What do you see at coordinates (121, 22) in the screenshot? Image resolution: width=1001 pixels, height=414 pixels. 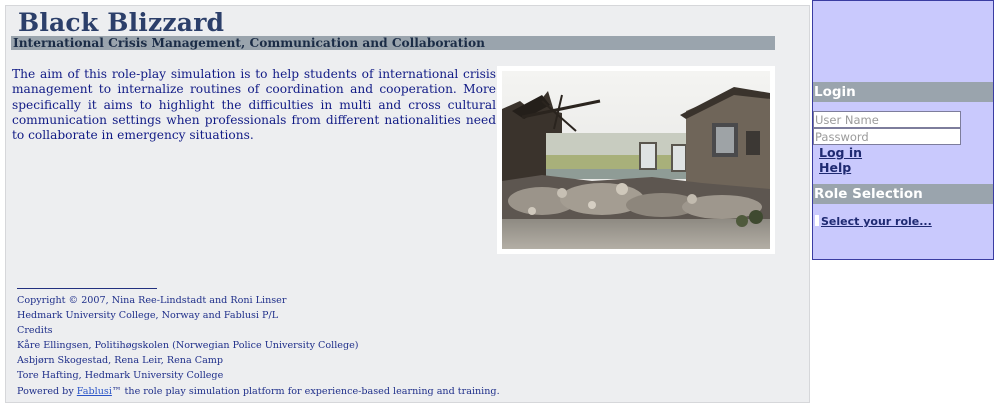 I see `site-title: Black Blizzard` at bounding box center [121, 22].